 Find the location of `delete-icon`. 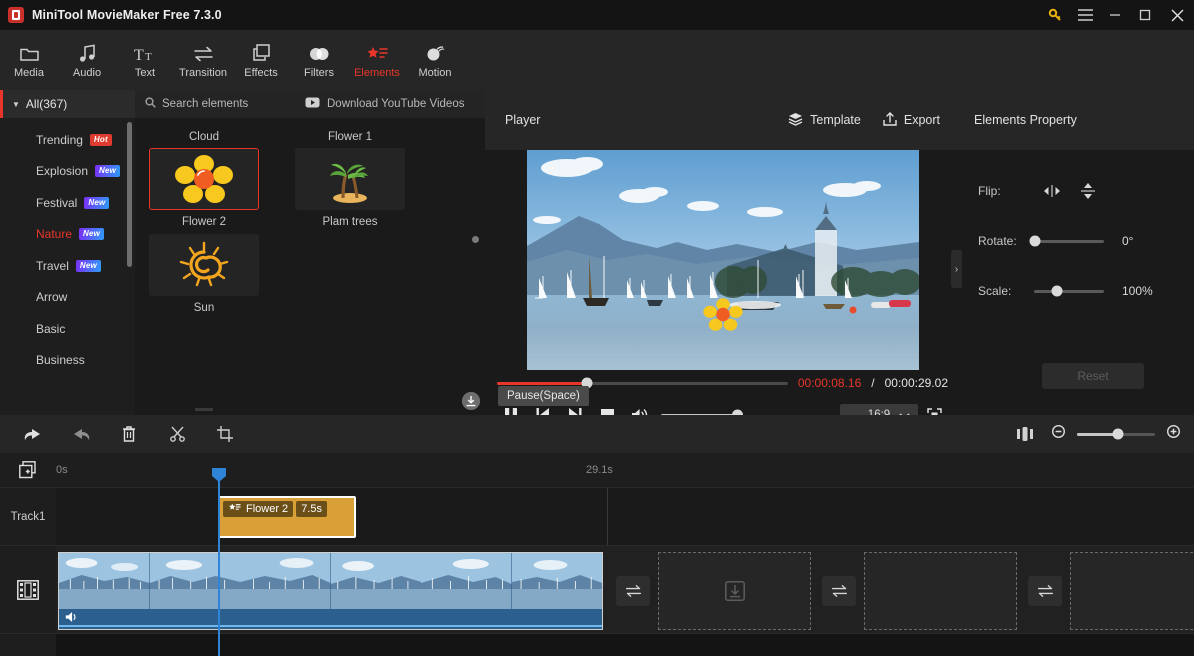

delete-icon is located at coordinates (129, 434).